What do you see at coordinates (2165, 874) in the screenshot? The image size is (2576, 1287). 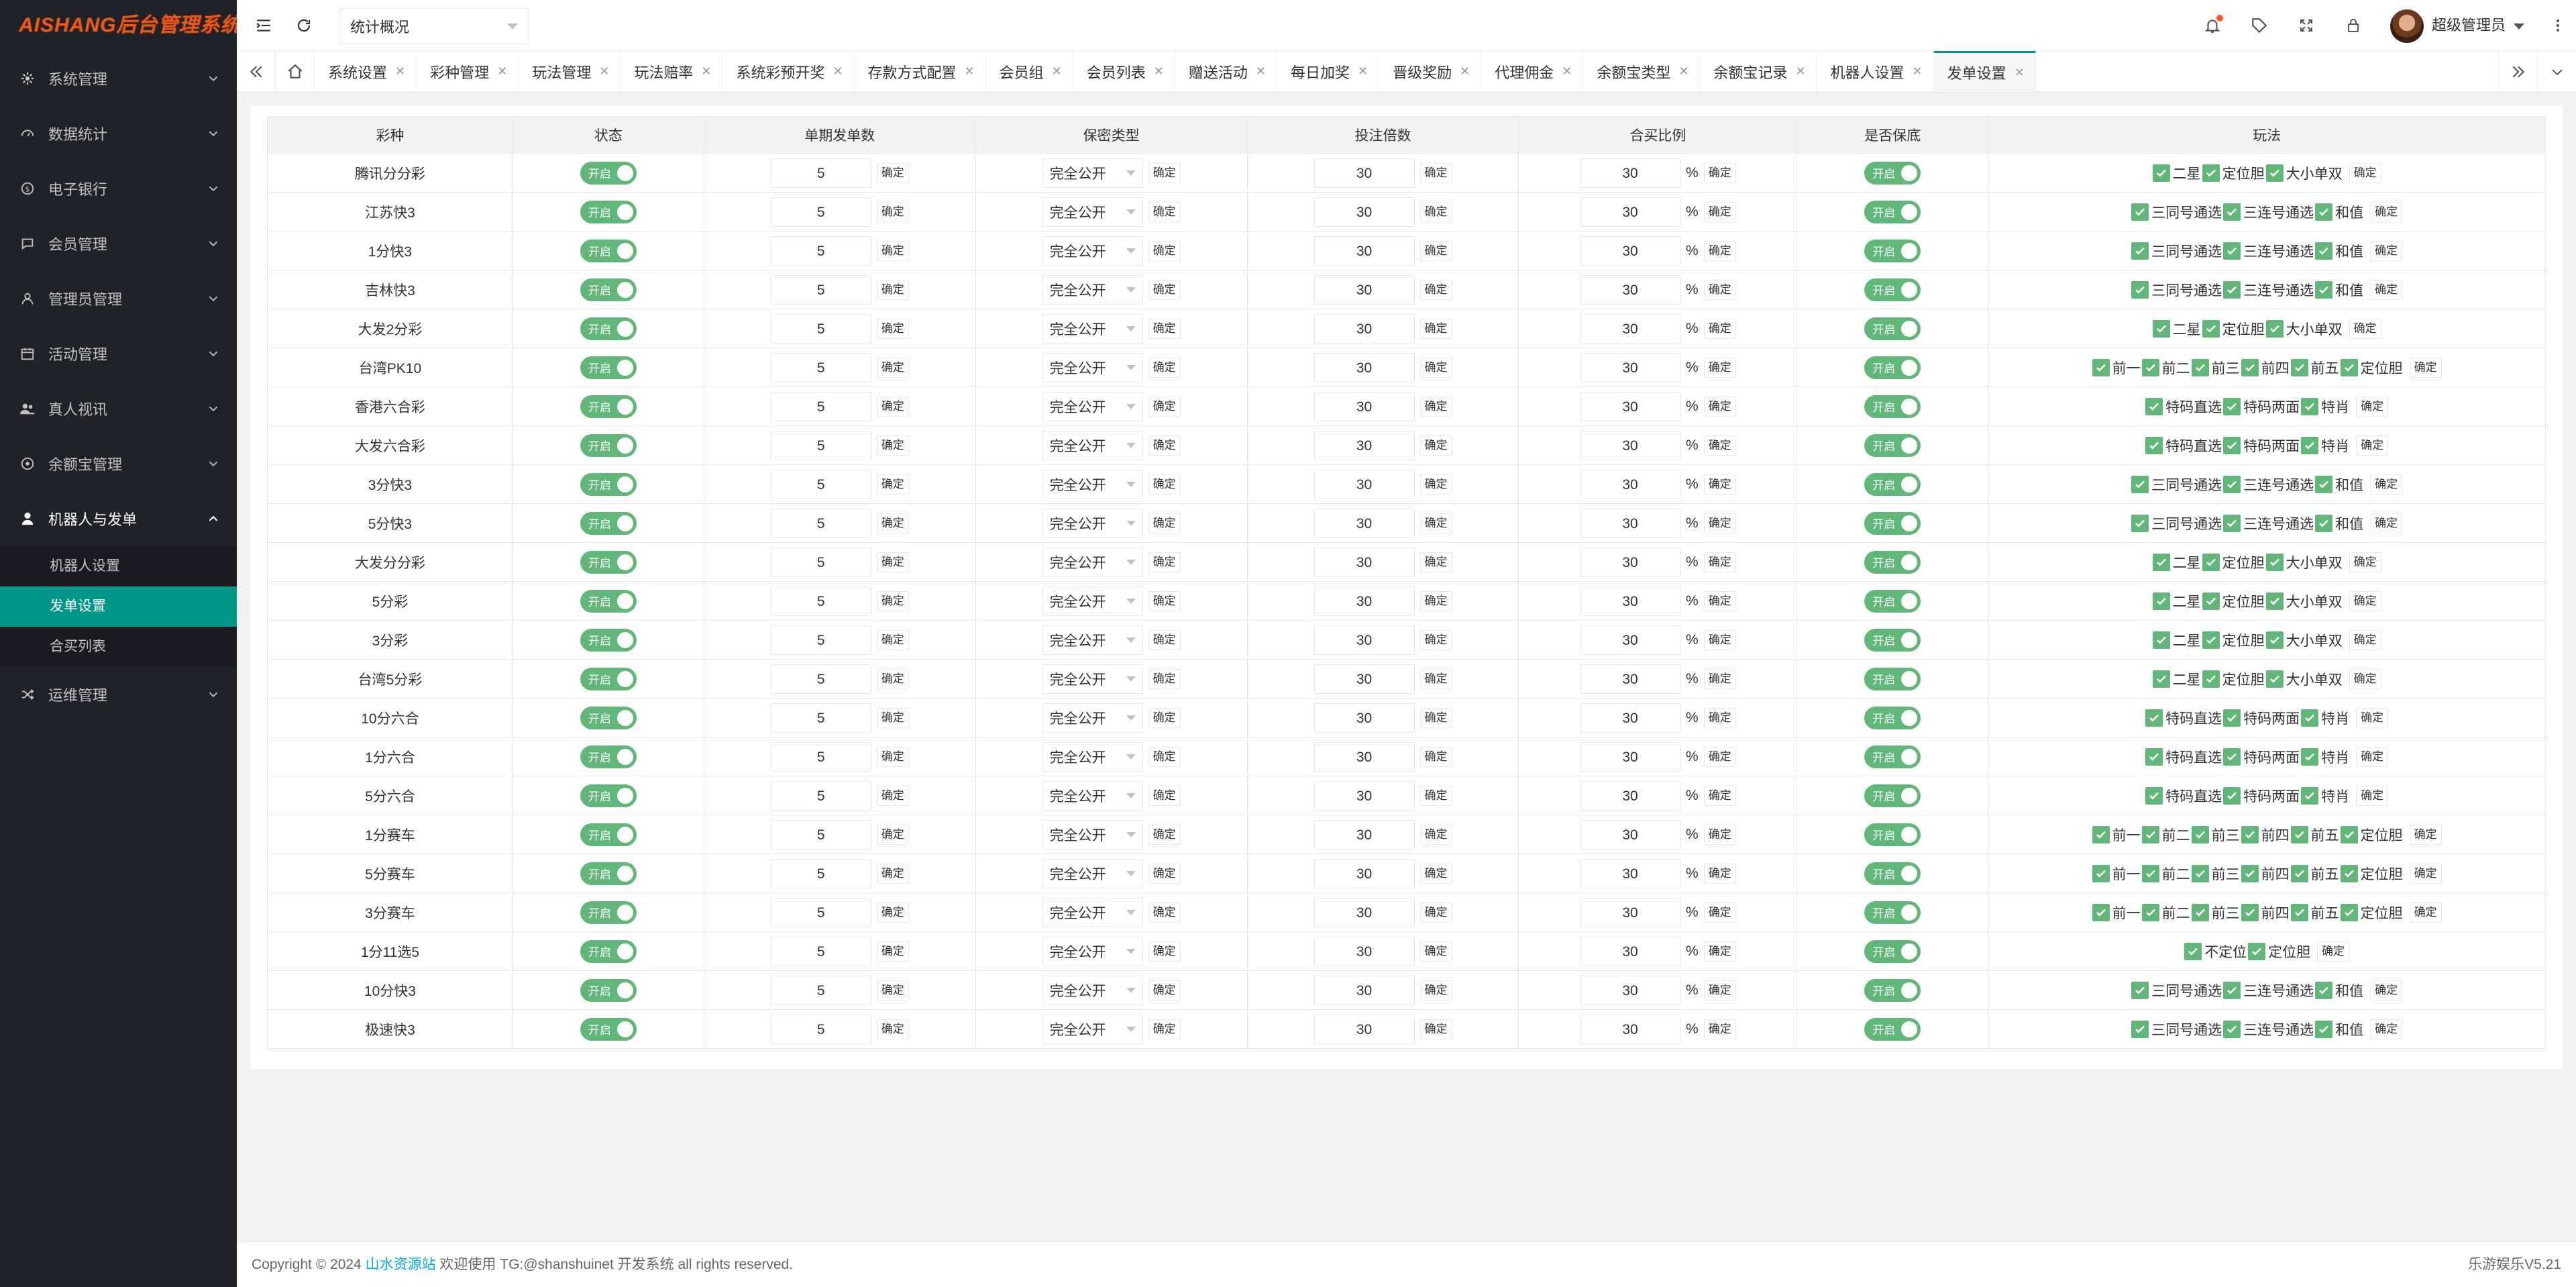 I see `play-checkbox: 前二` at bounding box center [2165, 874].